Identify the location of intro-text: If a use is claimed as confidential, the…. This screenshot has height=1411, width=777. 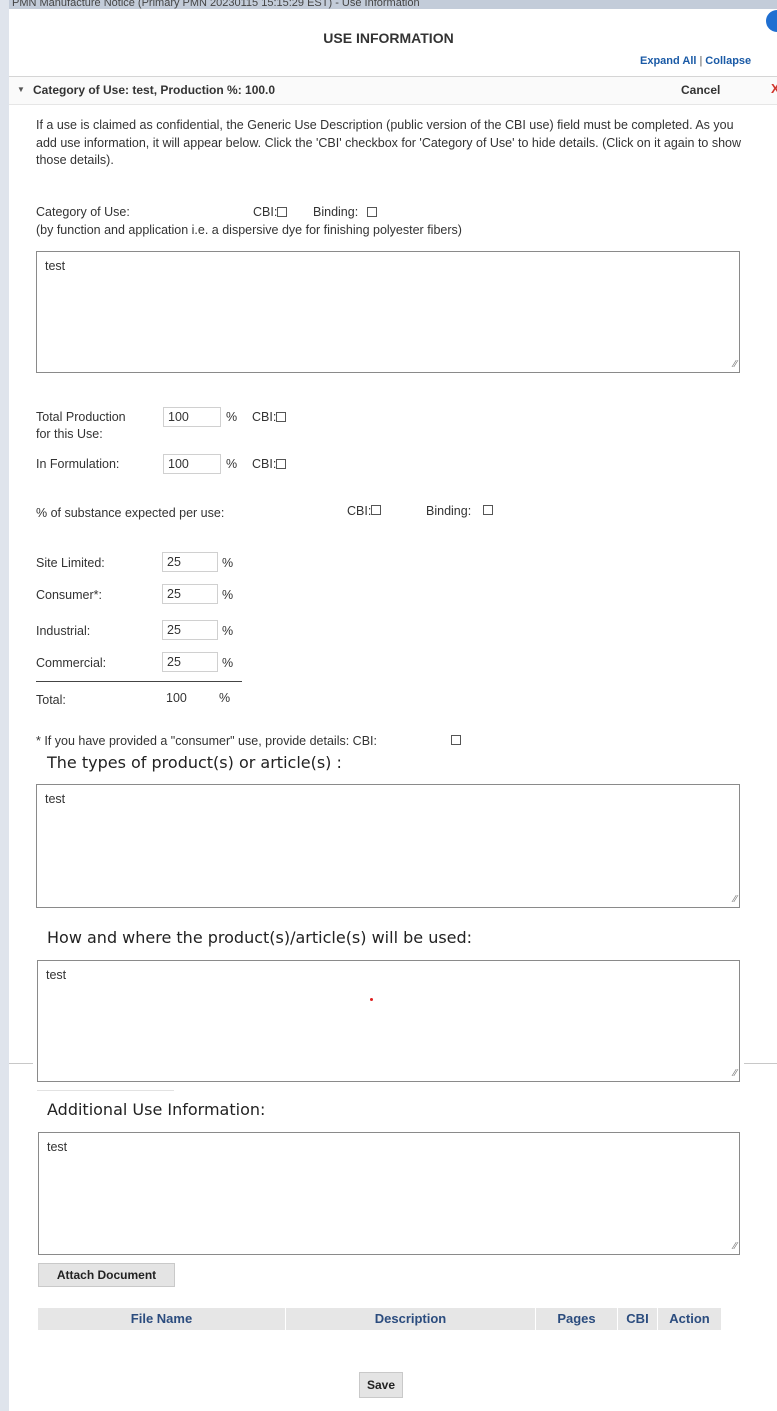
(389, 142).